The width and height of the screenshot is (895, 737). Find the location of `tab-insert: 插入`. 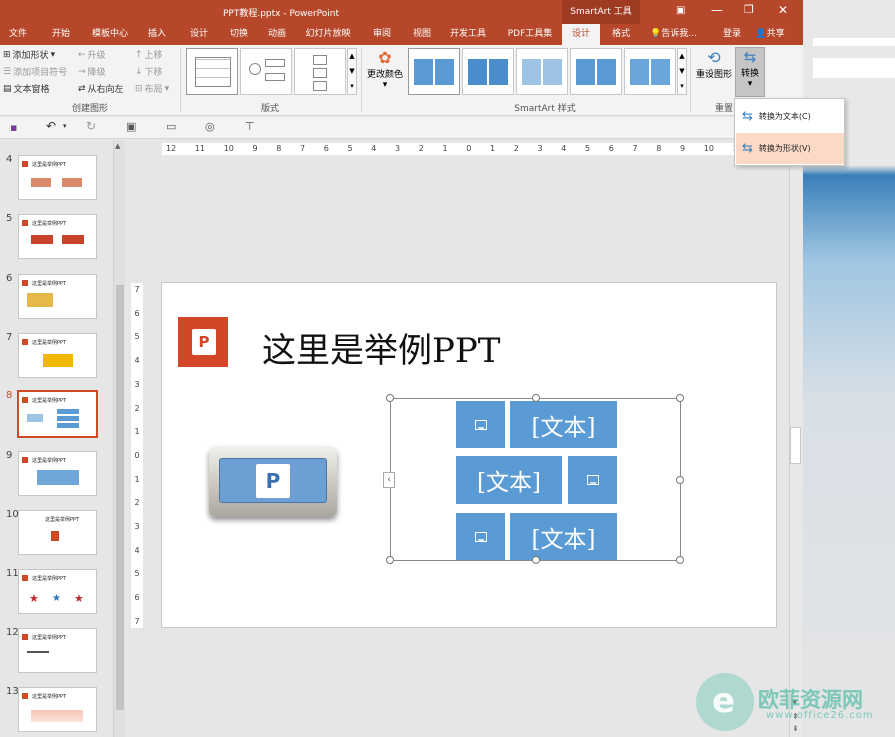

tab-insert: 插入 is located at coordinates (157, 34).